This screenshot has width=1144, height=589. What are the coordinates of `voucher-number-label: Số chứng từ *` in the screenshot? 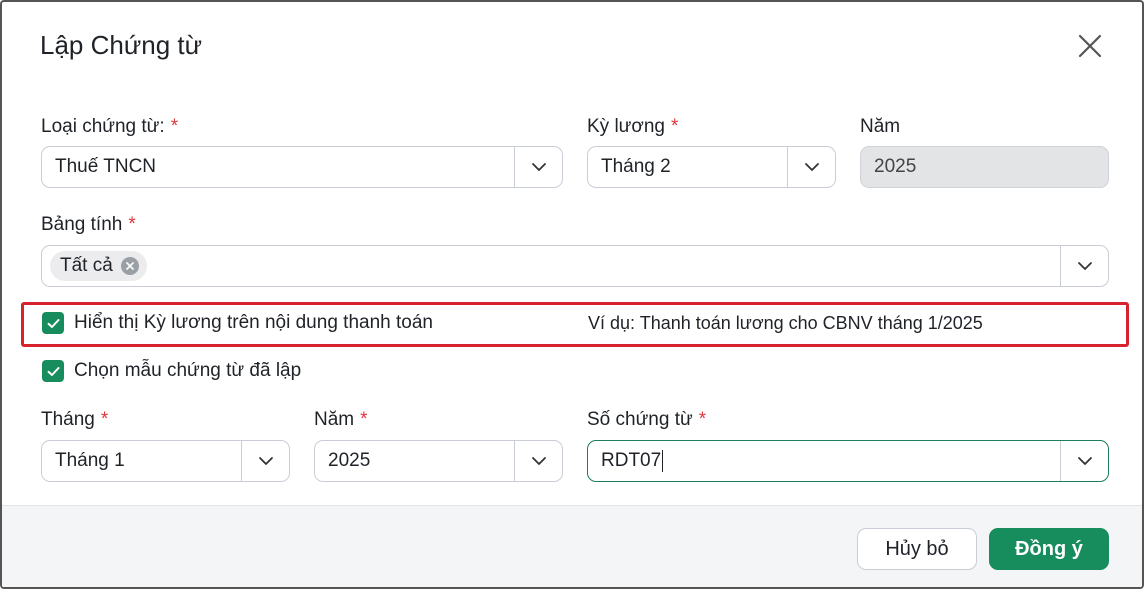 It's located at (647, 419).